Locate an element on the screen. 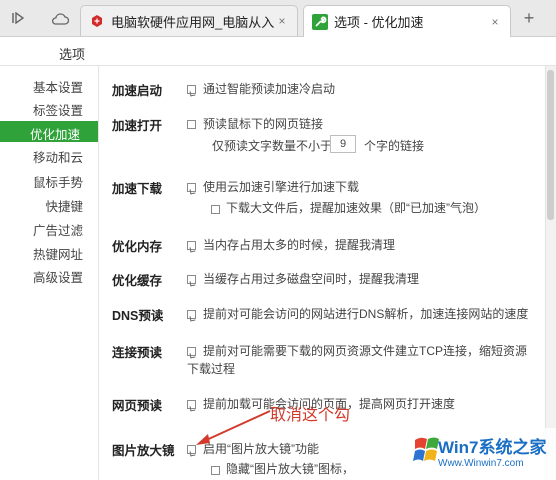 The height and width of the screenshot is (480, 556). desc-dns-prefetch: 提前对可能会访问的网站进行DNS解析，加速连接网站的速度 is located at coordinates (366, 314).